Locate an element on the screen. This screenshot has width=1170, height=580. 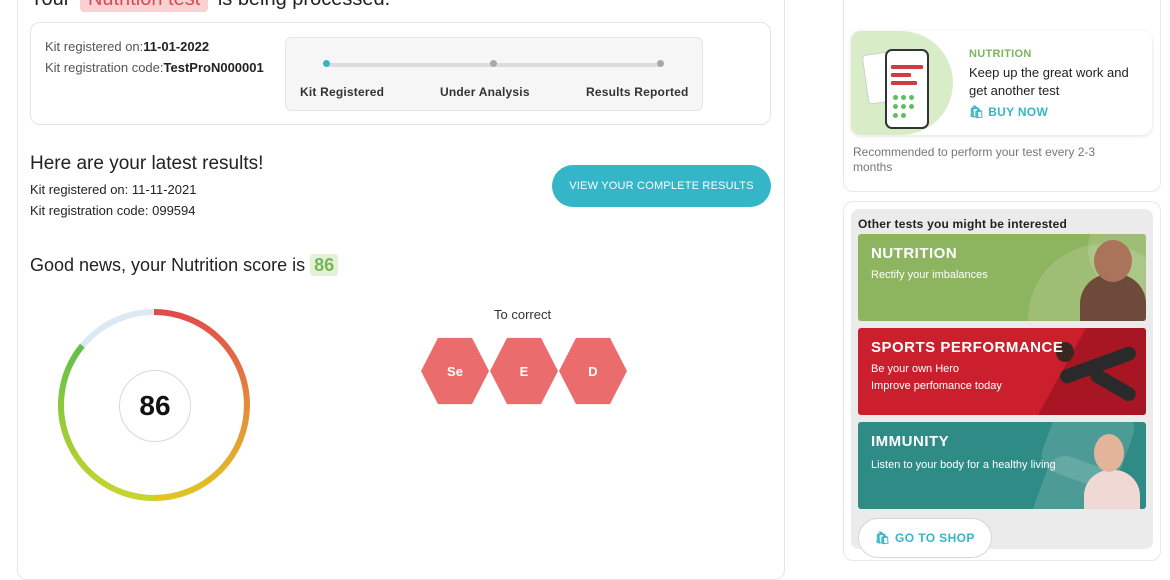
promo-tag: NUTRITION is located at coordinates (1000, 54).